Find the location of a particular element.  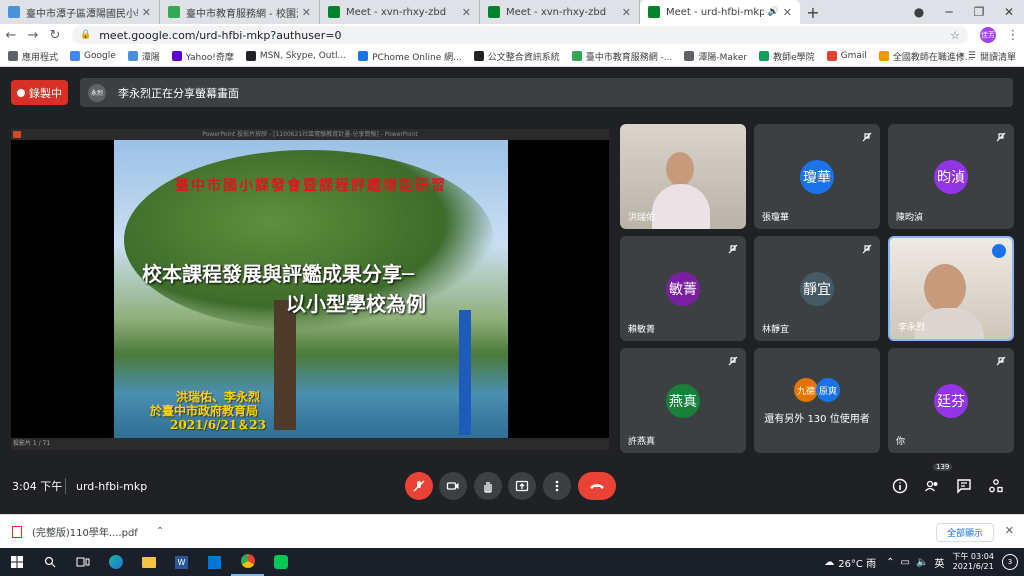

bookmark-label: 潭陽 is located at coordinates (150, 57).